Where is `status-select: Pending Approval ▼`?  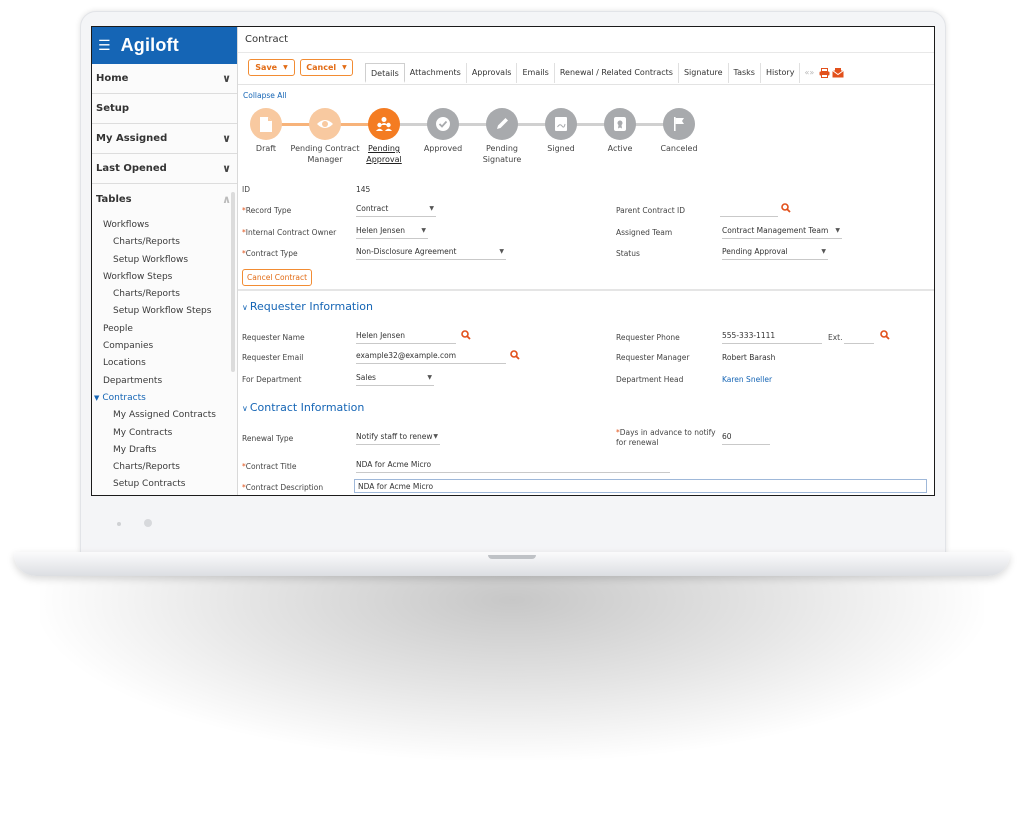
status-select: Pending Approval ▼ is located at coordinates (775, 253).